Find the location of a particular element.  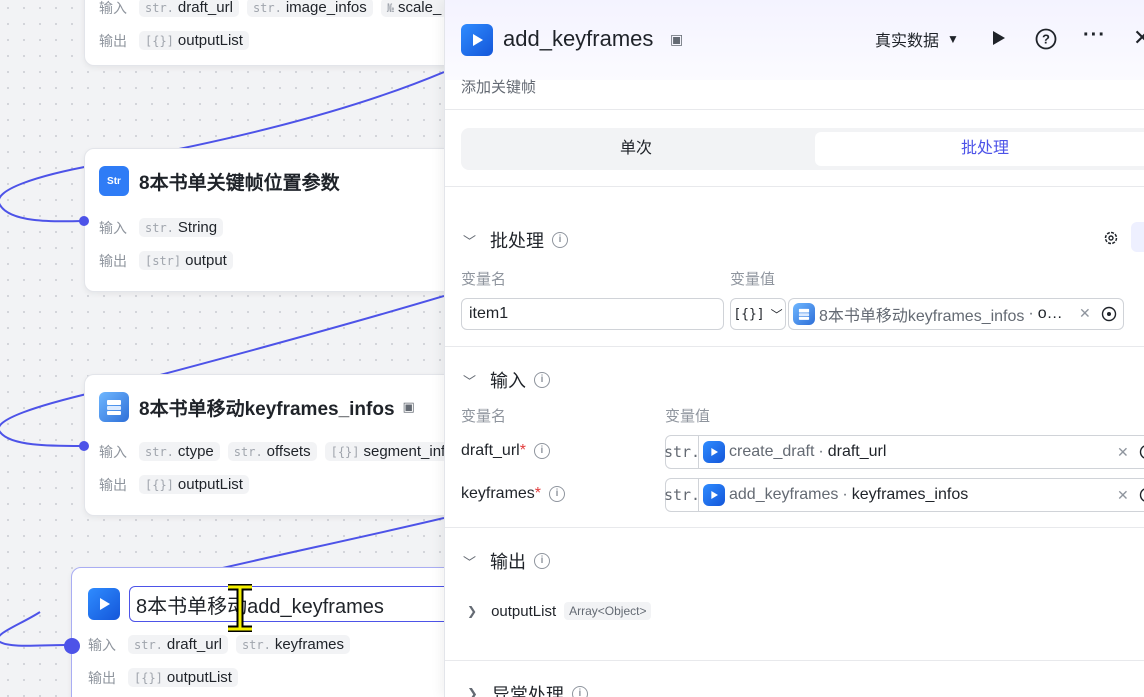

help-button: ? is located at coordinates (1046, 39).